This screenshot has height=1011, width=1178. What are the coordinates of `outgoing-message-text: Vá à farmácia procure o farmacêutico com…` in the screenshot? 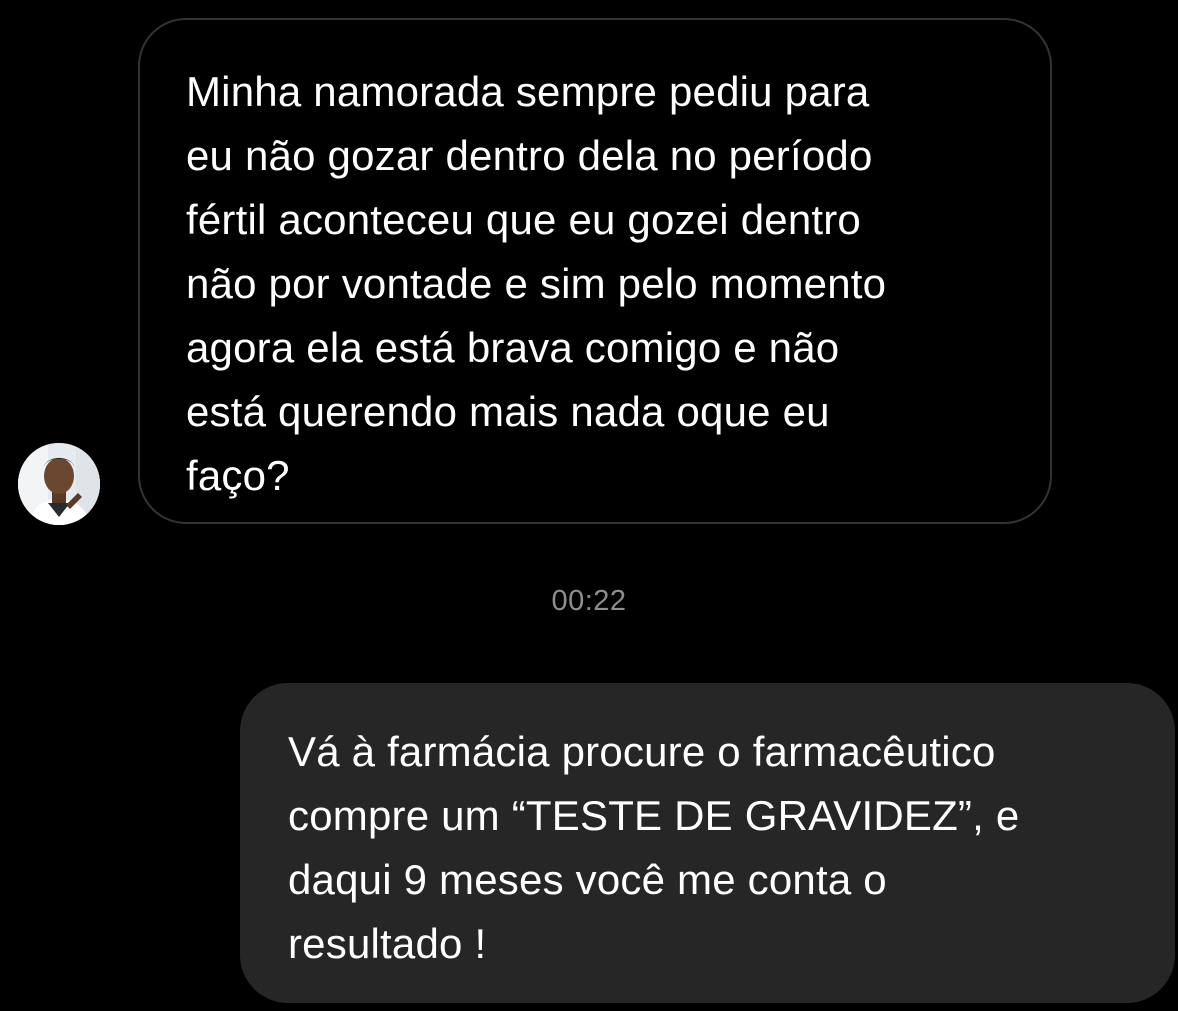 It's located at (654, 847).